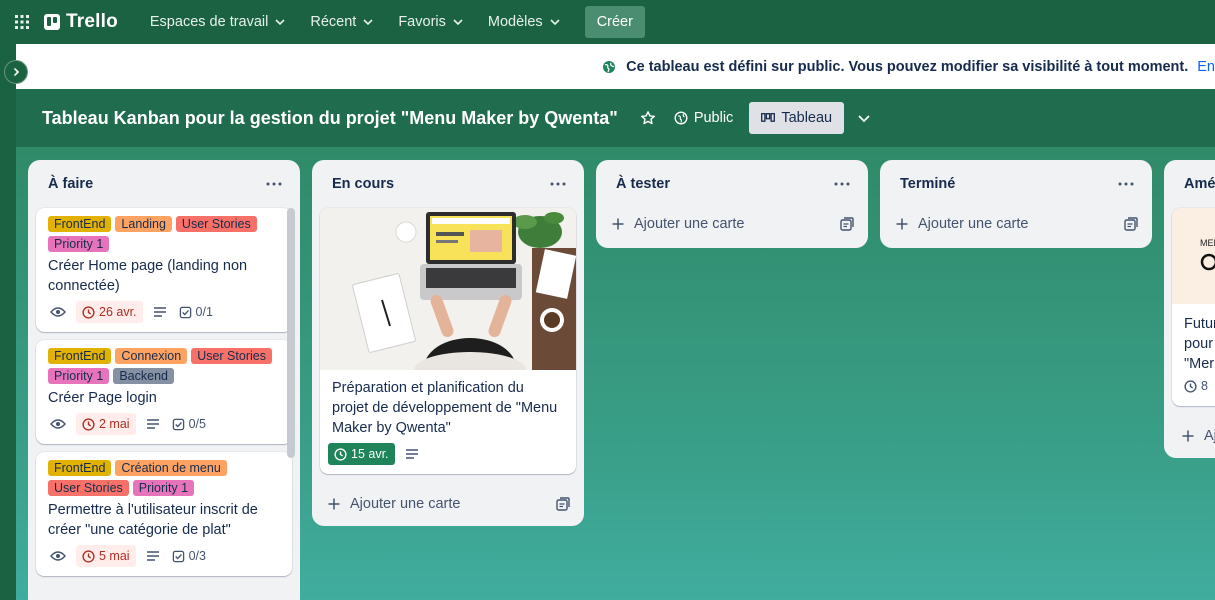 Image resolution: width=1215 pixels, height=600 pixels. What do you see at coordinates (204, 312) in the screenshot?
I see `checklist-count: 0/1` at bounding box center [204, 312].